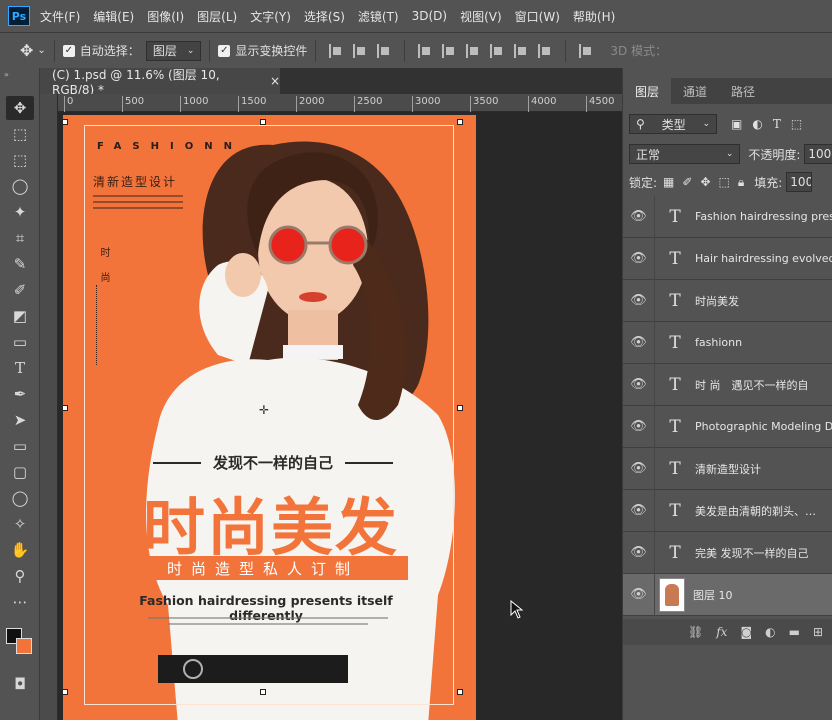  I want to click on menu-filter: 滤镜(T), so click(378, 16).